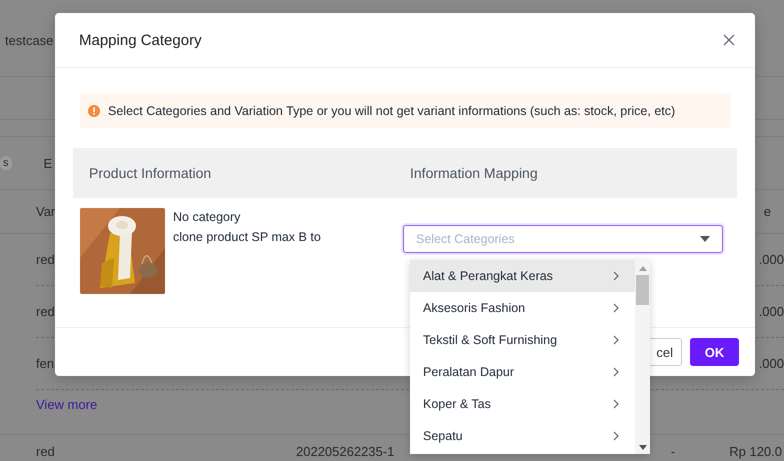 The height and width of the screenshot is (461, 784). What do you see at coordinates (150, 173) in the screenshot?
I see `column-header: Product Information` at bounding box center [150, 173].